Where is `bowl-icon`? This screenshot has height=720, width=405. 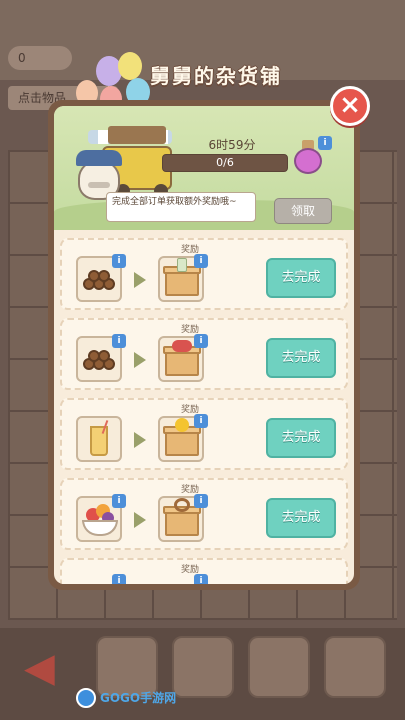 bowl-icon is located at coordinates (100, 528).